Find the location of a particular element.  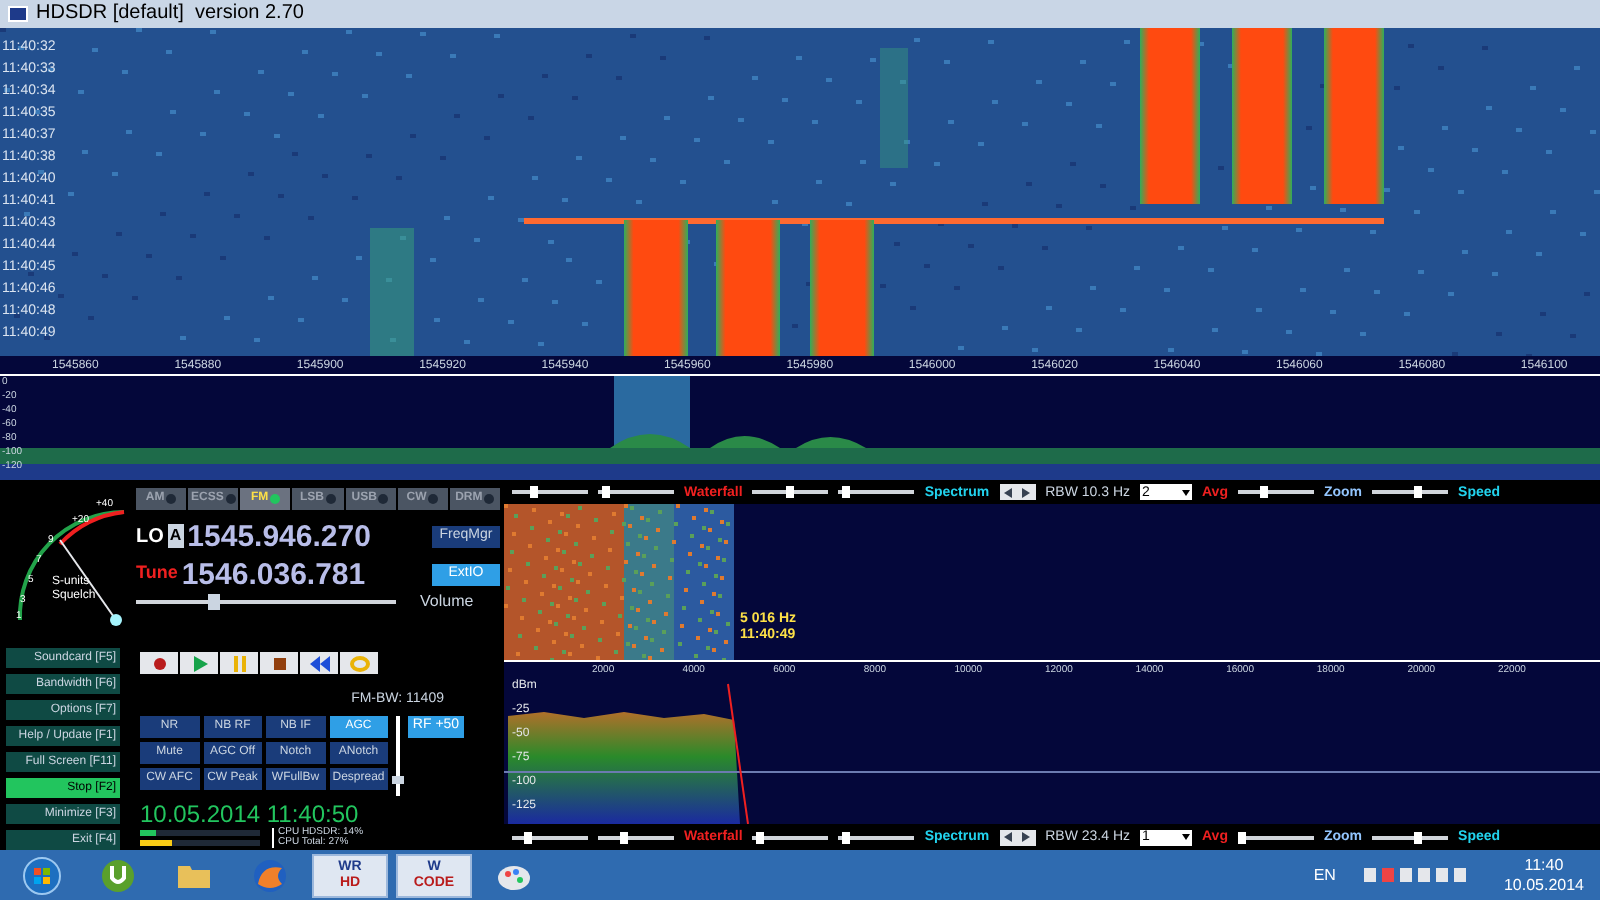

globe-icon is located at coordinates (270, 875).